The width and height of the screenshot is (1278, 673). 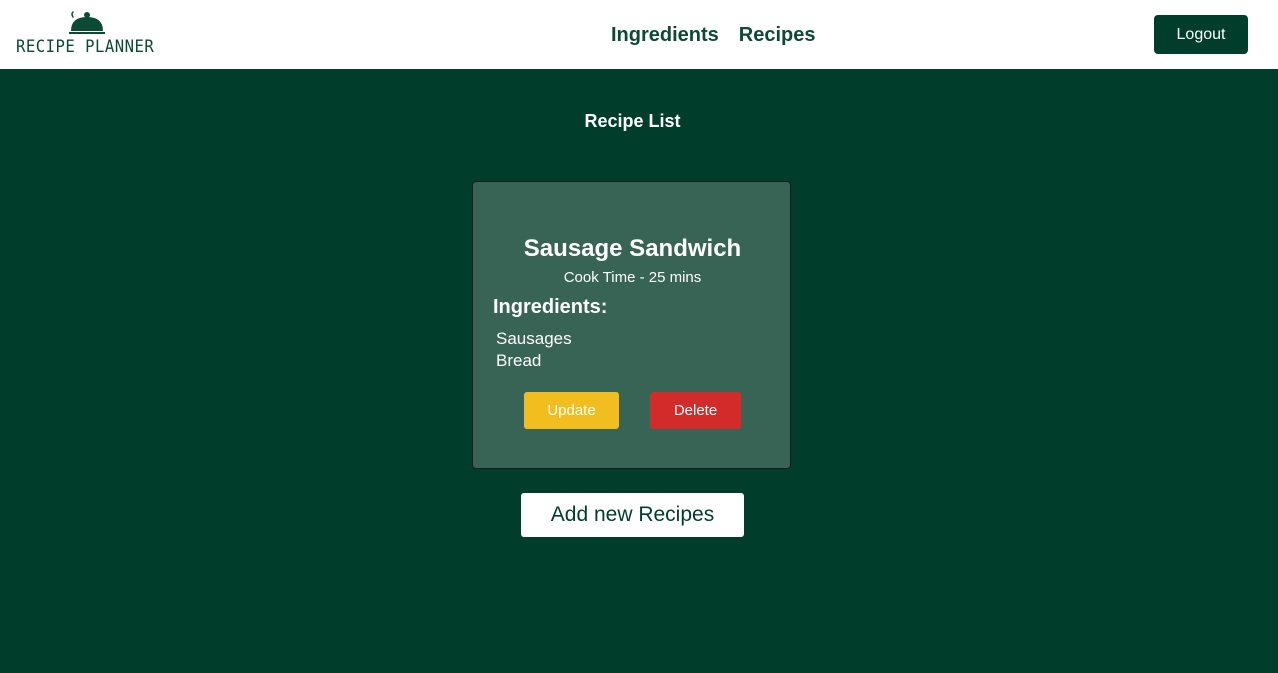 I want to click on main-nav: Ingredients Recipes, so click(x=713, y=35).